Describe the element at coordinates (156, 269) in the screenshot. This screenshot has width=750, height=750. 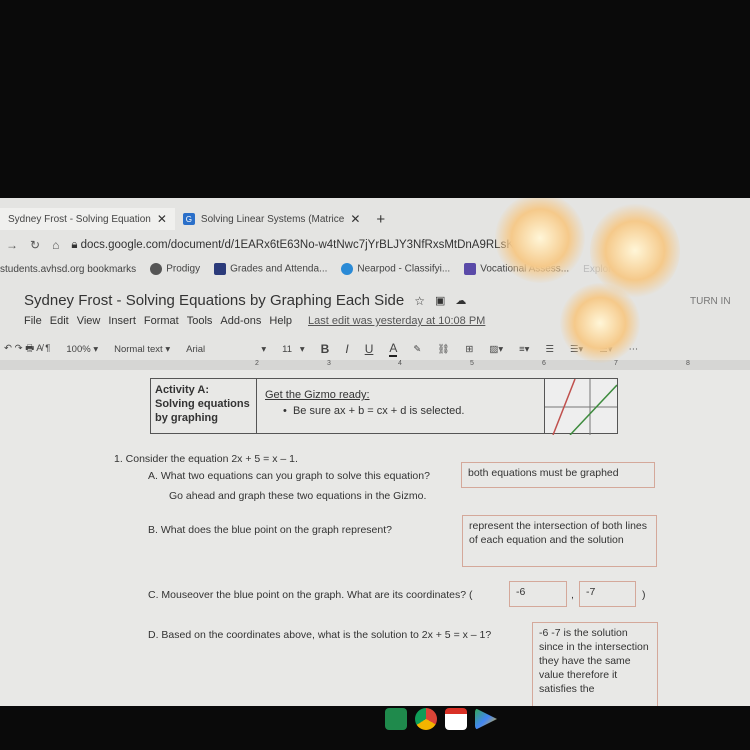
I see `globe-icon` at that location.